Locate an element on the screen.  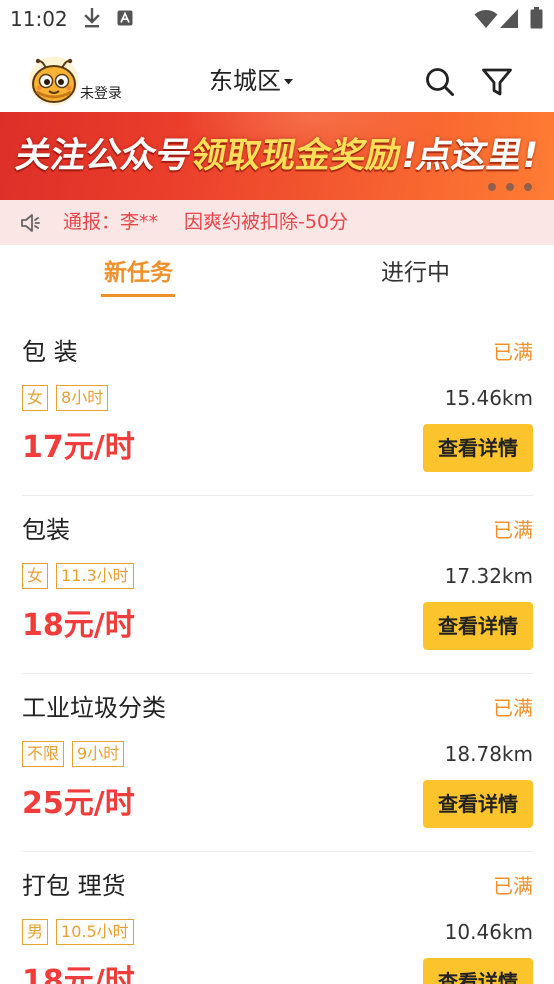
task-wage: 17元/时 is located at coordinates (78, 447).